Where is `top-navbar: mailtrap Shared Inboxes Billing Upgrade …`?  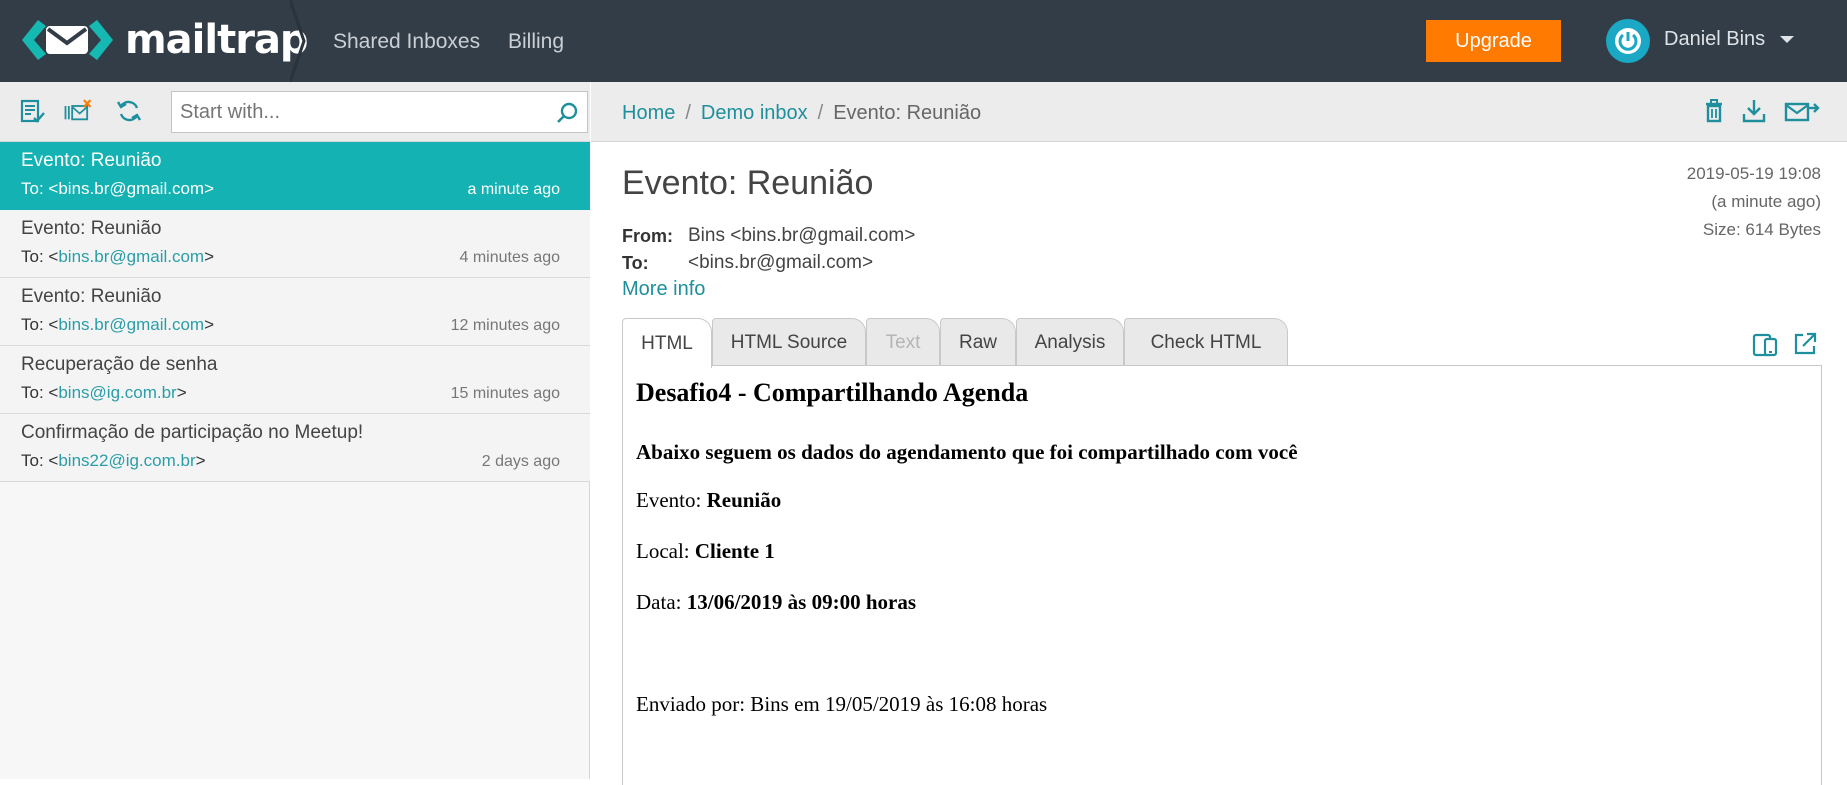 top-navbar: mailtrap Shared Inboxes Billing Upgrade … is located at coordinates (923, 41).